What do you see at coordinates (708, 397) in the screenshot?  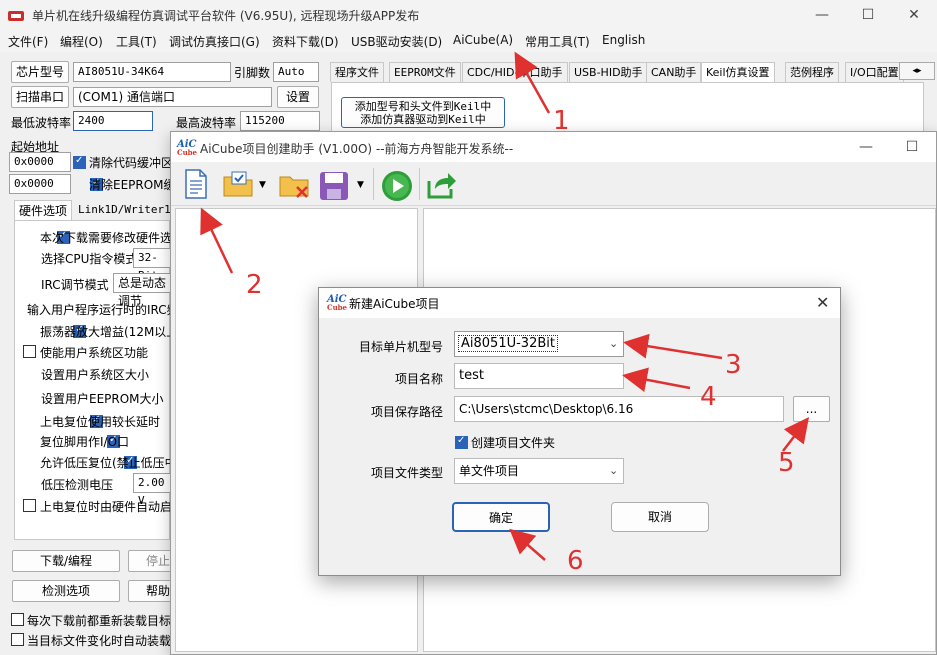 I see `annotation-label-4: 4` at bounding box center [708, 397].